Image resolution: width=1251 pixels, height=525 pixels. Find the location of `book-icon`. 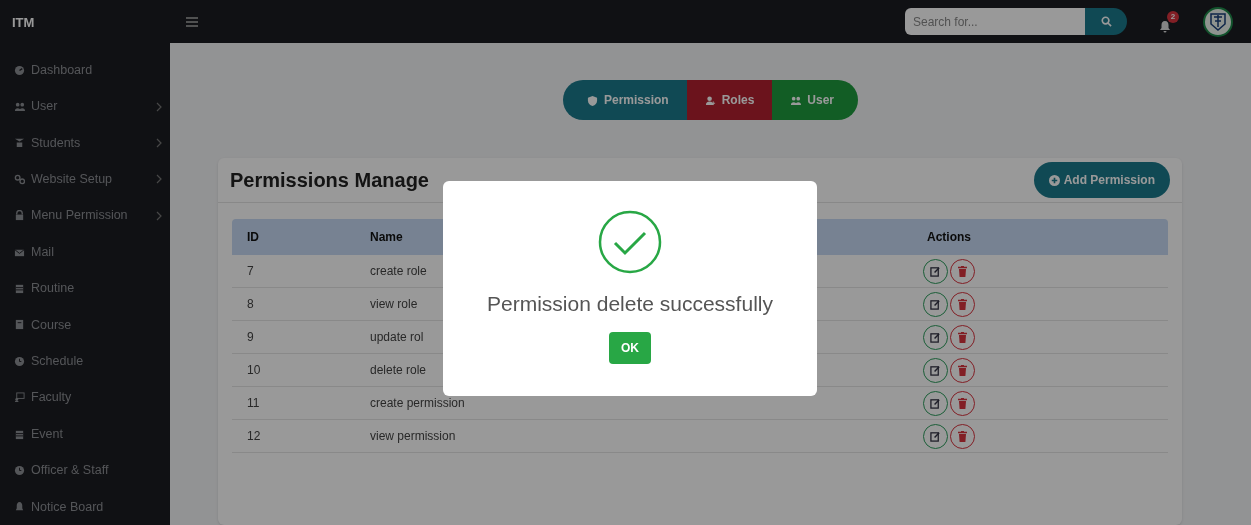

book-icon is located at coordinates (19, 325).